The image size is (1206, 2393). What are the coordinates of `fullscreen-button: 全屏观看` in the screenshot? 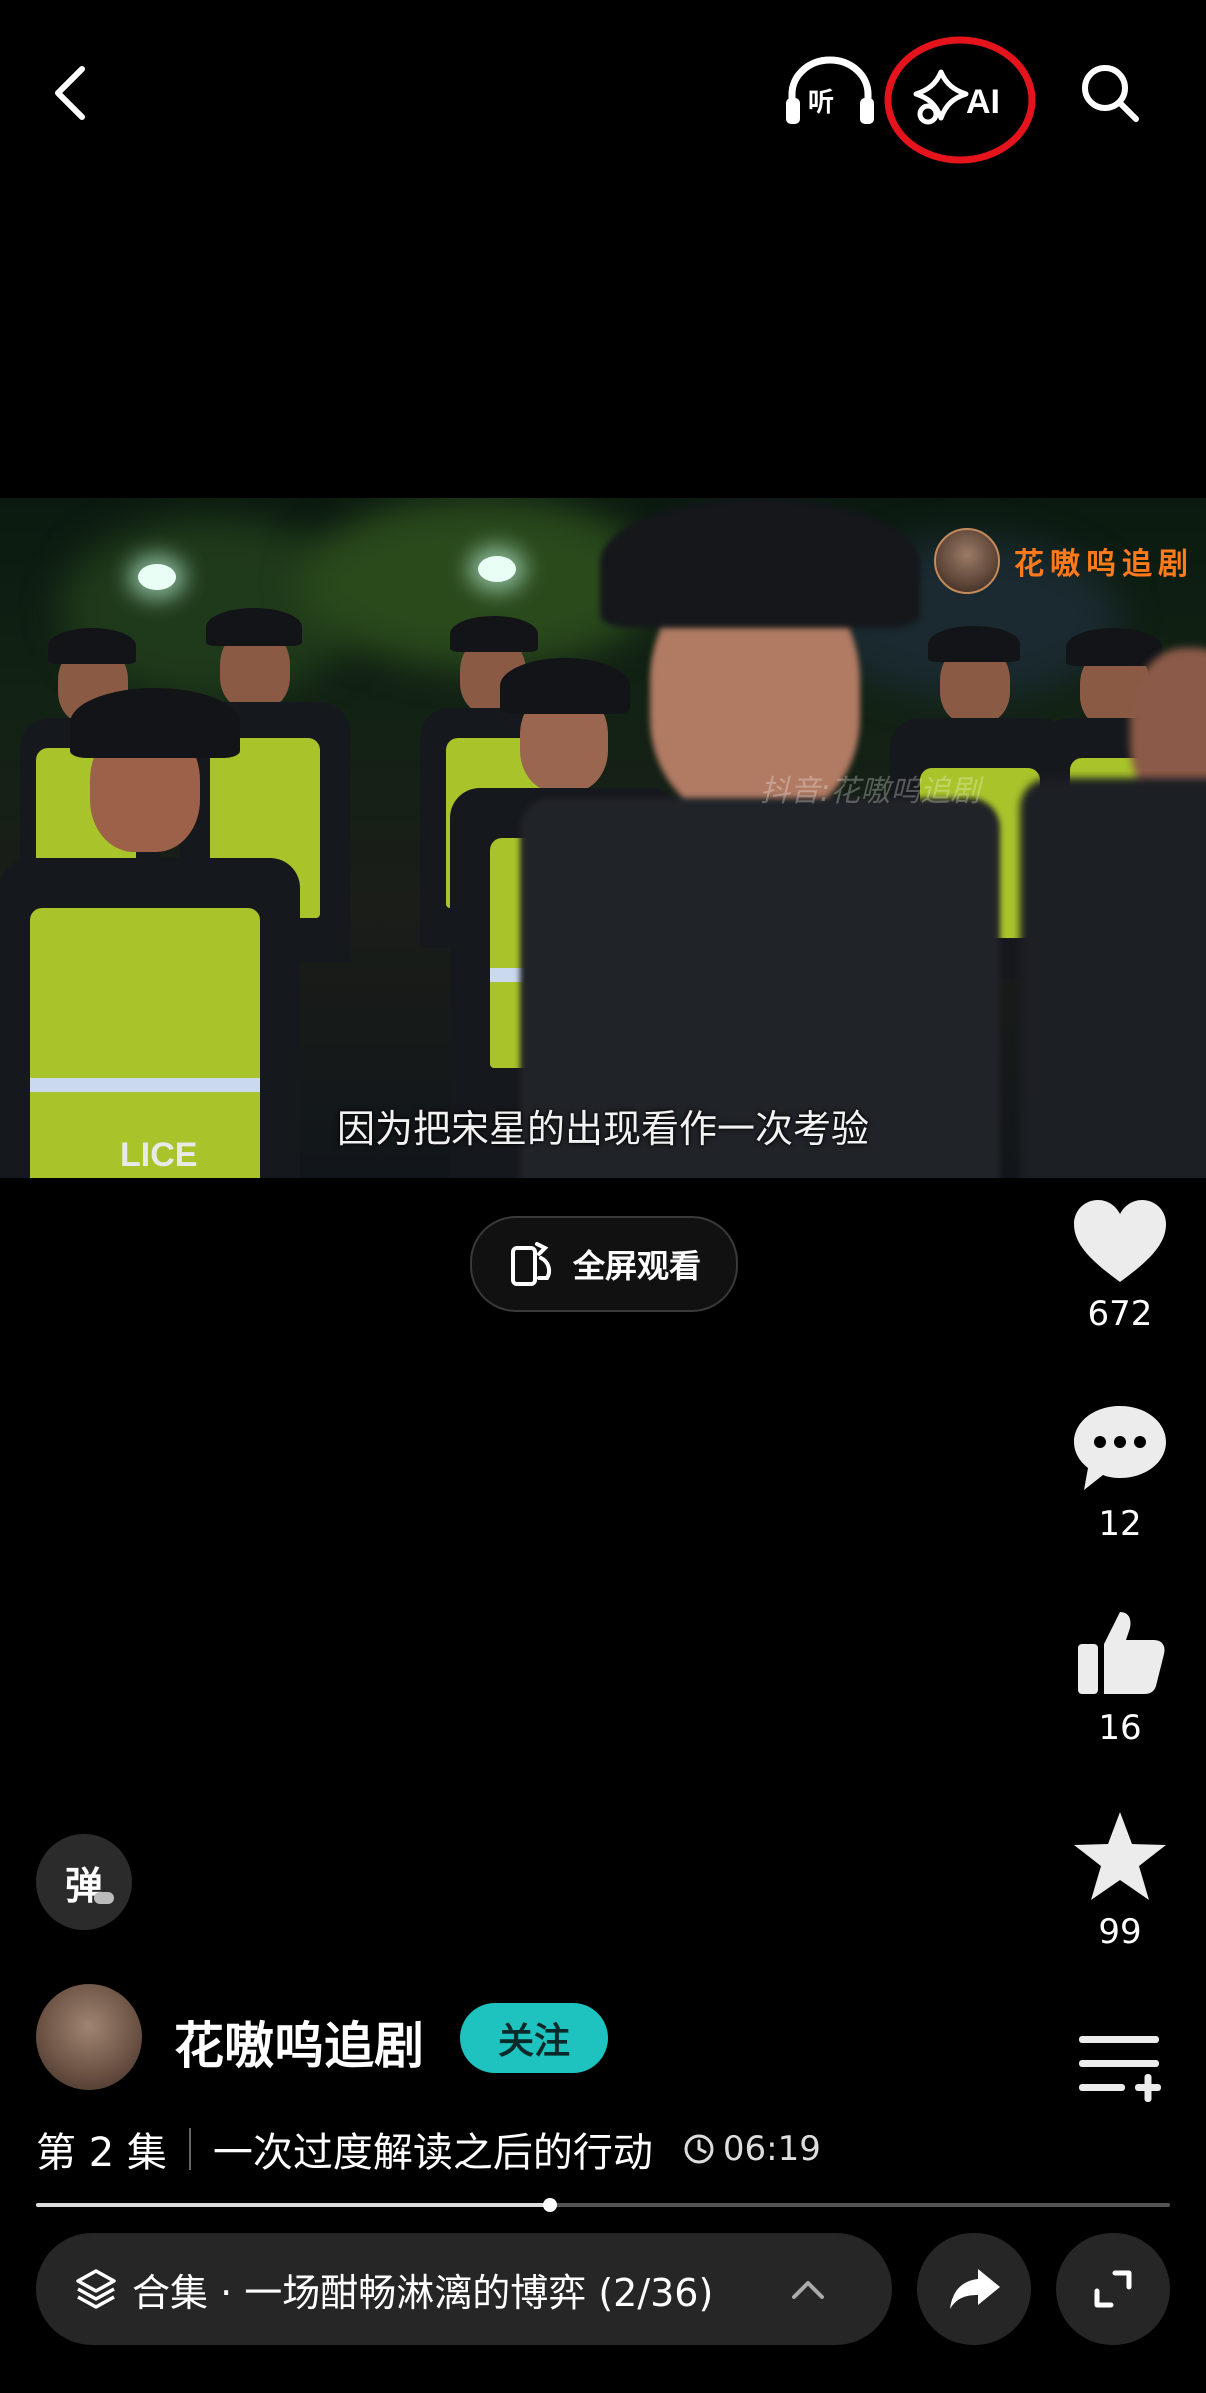 It's located at (604, 1264).